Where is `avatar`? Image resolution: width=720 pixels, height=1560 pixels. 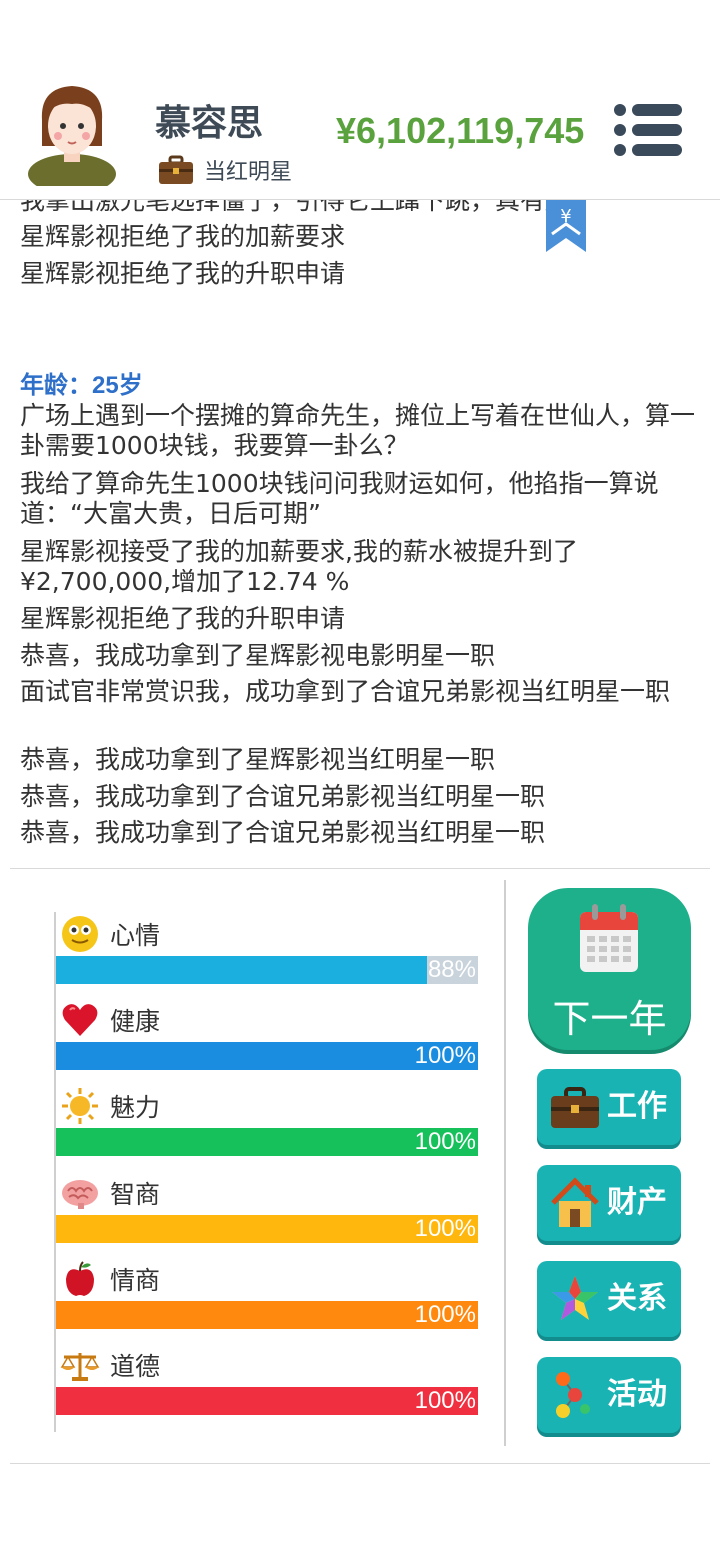 avatar is located at coordinates (72, 131).